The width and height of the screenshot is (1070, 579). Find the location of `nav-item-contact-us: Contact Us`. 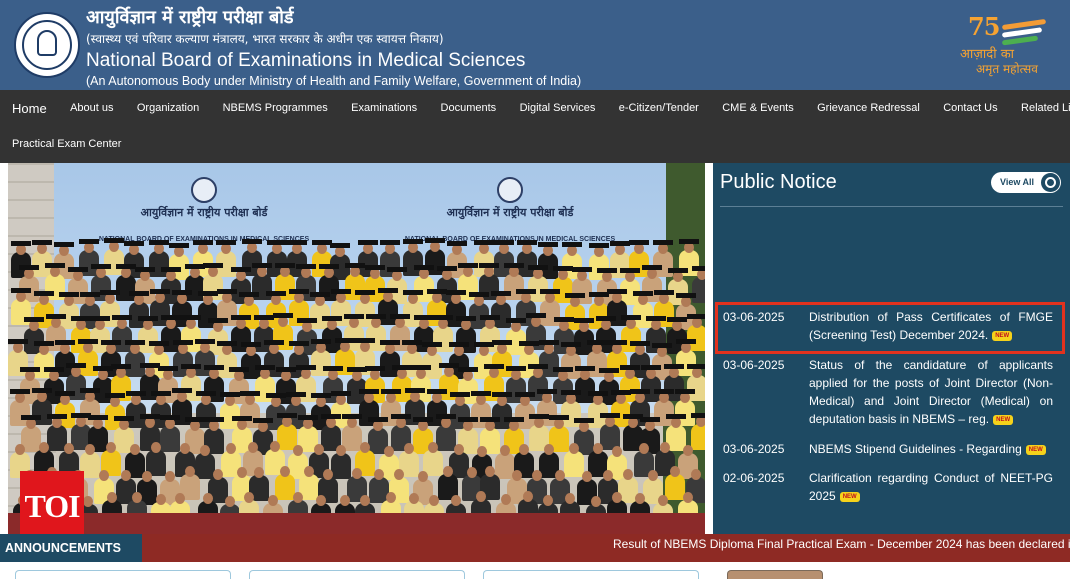

nav-item-contact-us: Contact Us is located at coordinates (971, 108).